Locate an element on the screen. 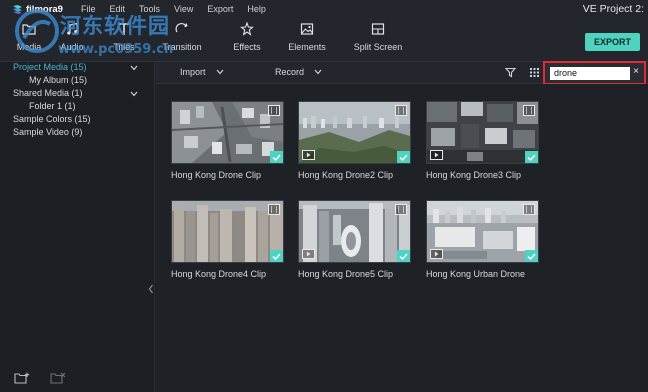 This screenshot has height=392, width=648. record-label: Record is located at coordinates (290, 72).